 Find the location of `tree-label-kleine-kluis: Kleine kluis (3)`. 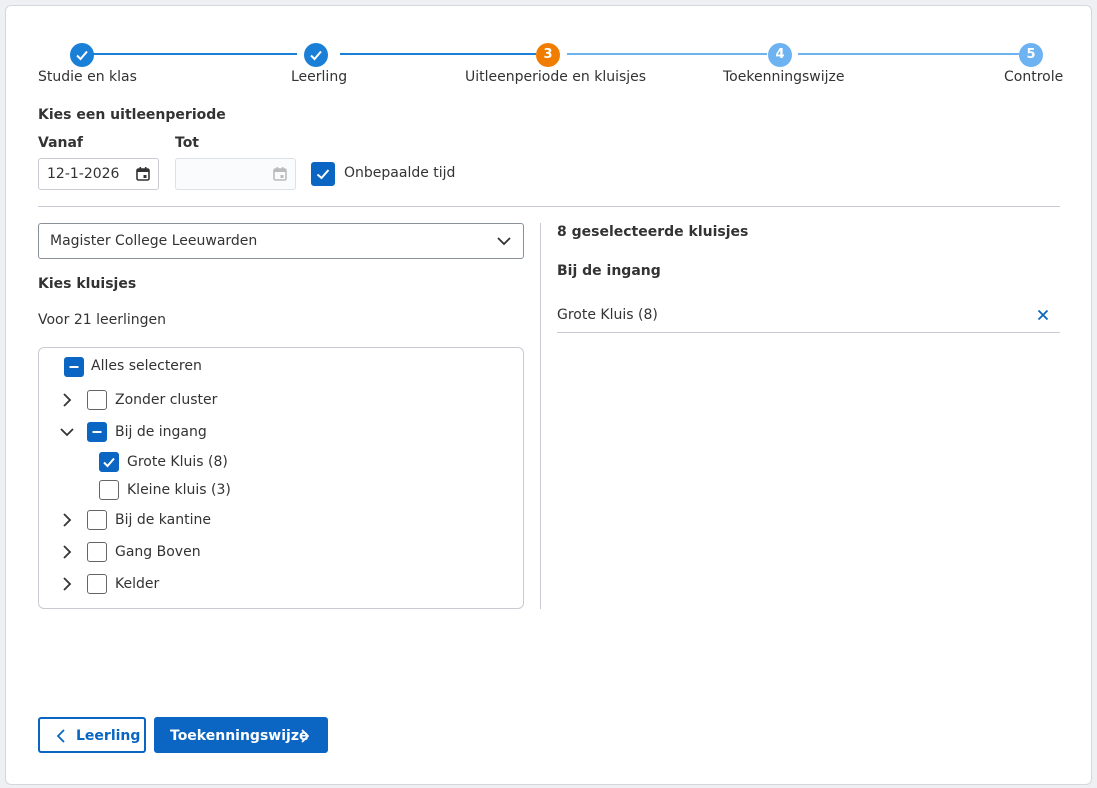

tree-label-kleine-kluis: Kleine kluis (3) is located at coordinates (179, 490).